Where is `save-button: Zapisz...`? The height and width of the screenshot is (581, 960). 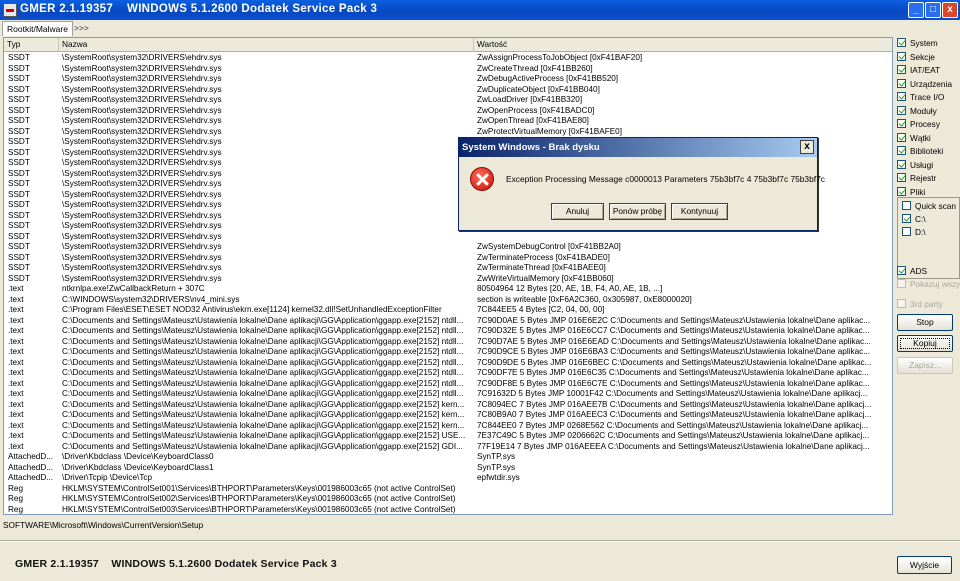 save-button: Zapisz... is located at coordinates (925, 365).